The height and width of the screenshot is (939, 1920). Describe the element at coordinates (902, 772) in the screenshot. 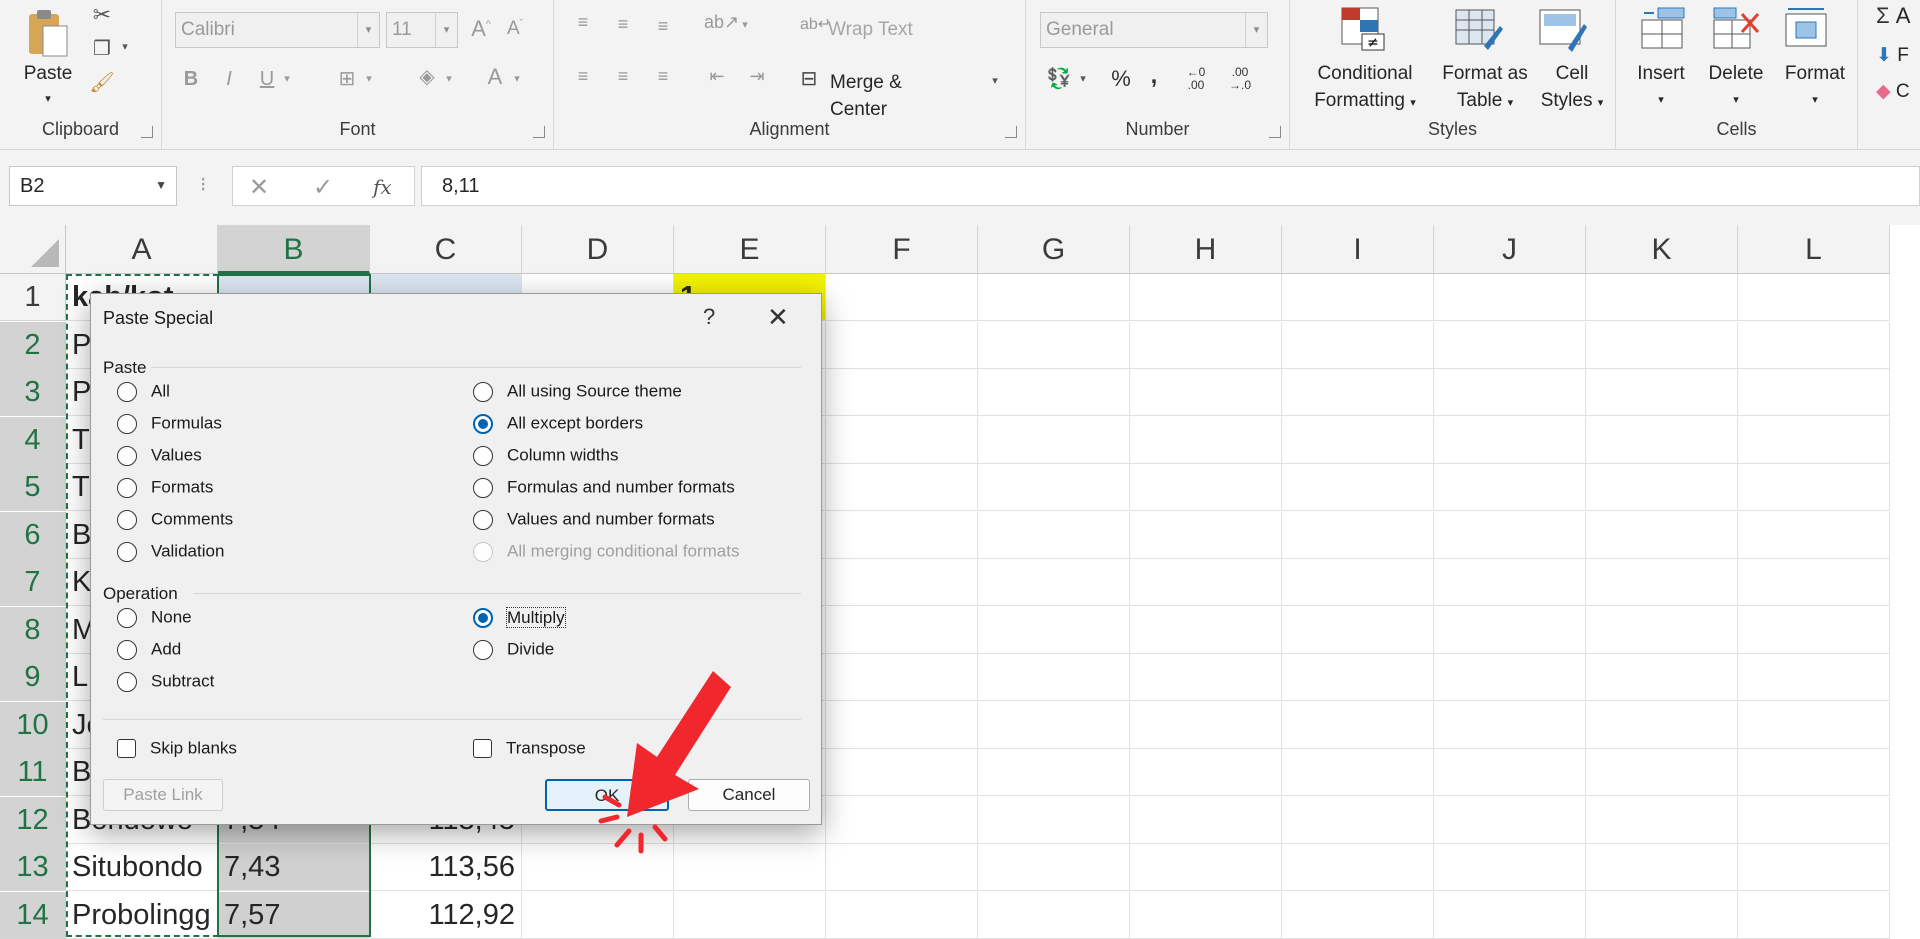

I see `cell-f11` at that location.